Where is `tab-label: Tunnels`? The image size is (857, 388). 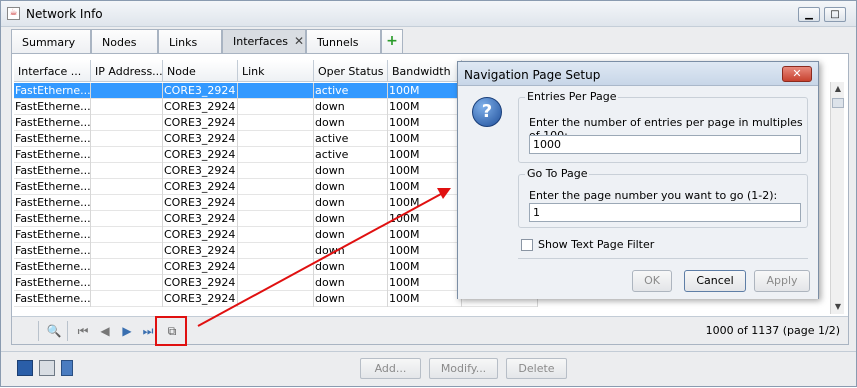
tab-label: Tunnels is located at coordinates (338, 42).